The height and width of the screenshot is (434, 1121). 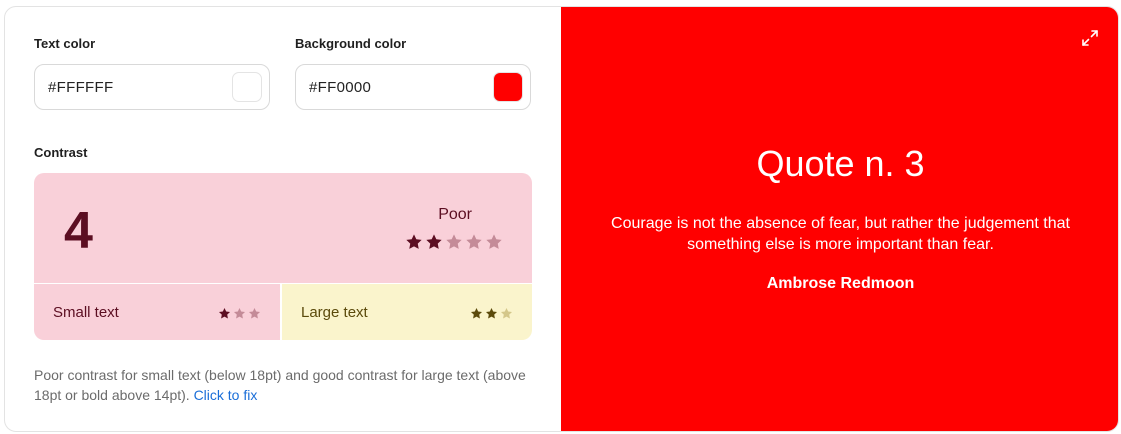 What do you see at coordinates (407, 312) in the screenshot?
I see `large-text-rating: Large text` at bounding box center [407, 312].